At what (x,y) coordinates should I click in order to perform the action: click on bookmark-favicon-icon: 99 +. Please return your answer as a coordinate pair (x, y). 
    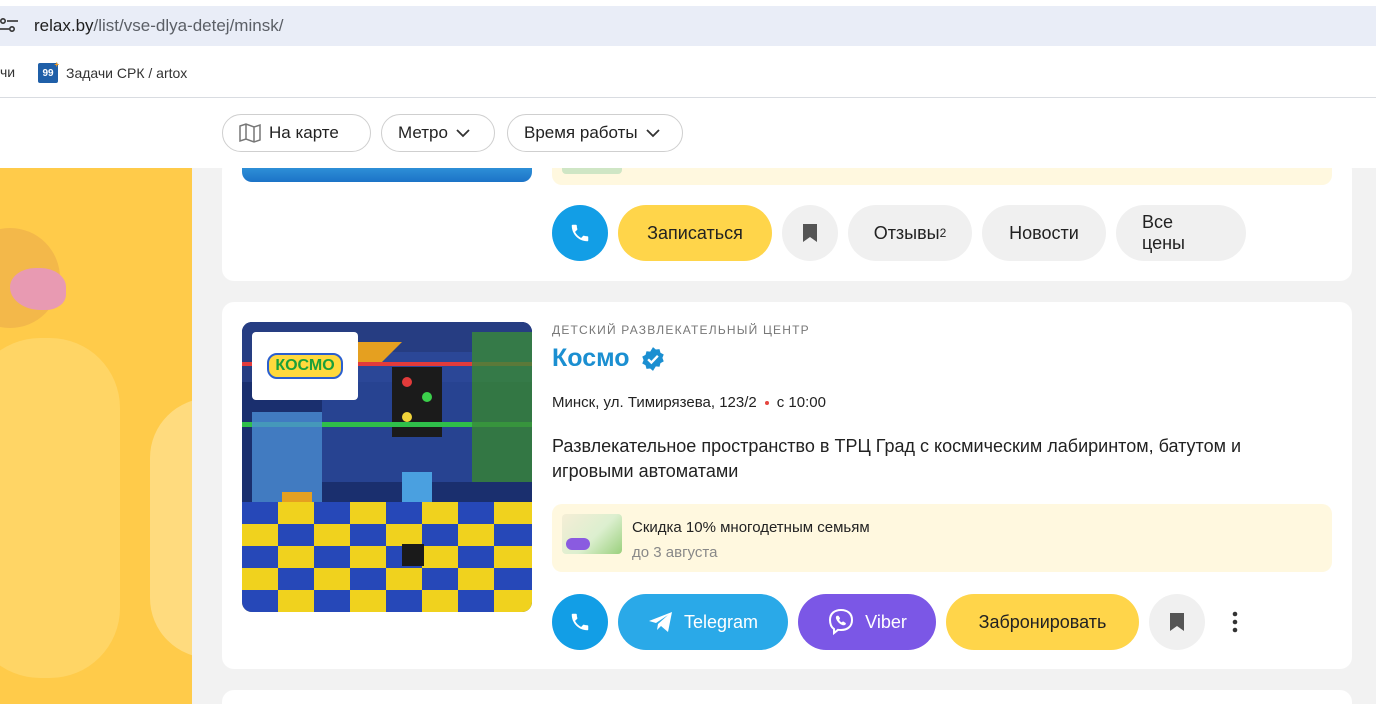
    Looking at the image, I should click on (48, 71).